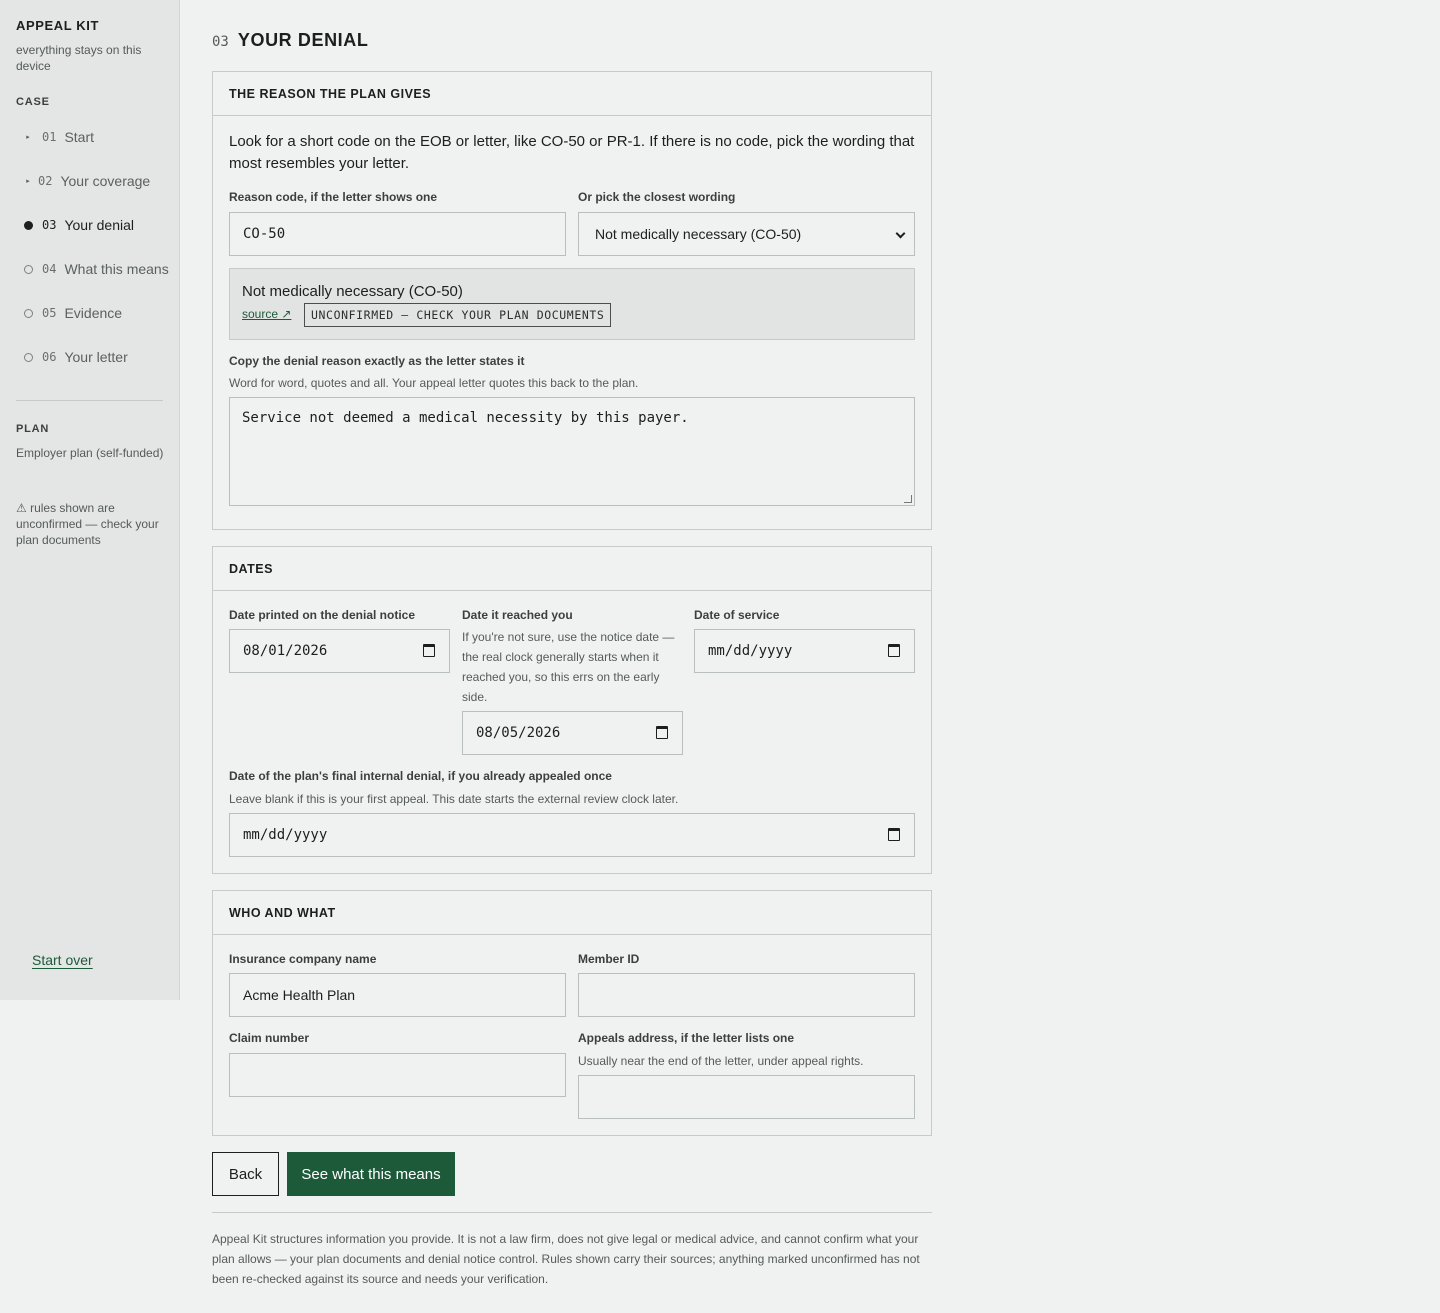 The image size is (1440, 1313). I want to click on footer-divider, so click(572, 1212).